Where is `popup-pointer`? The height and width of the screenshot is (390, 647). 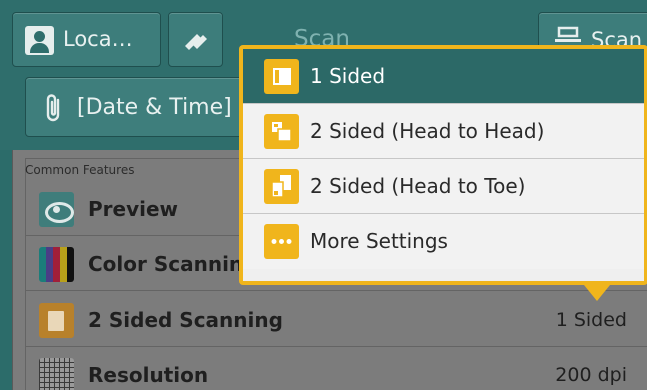
popup-pointer is located at coordinates (597, 293).